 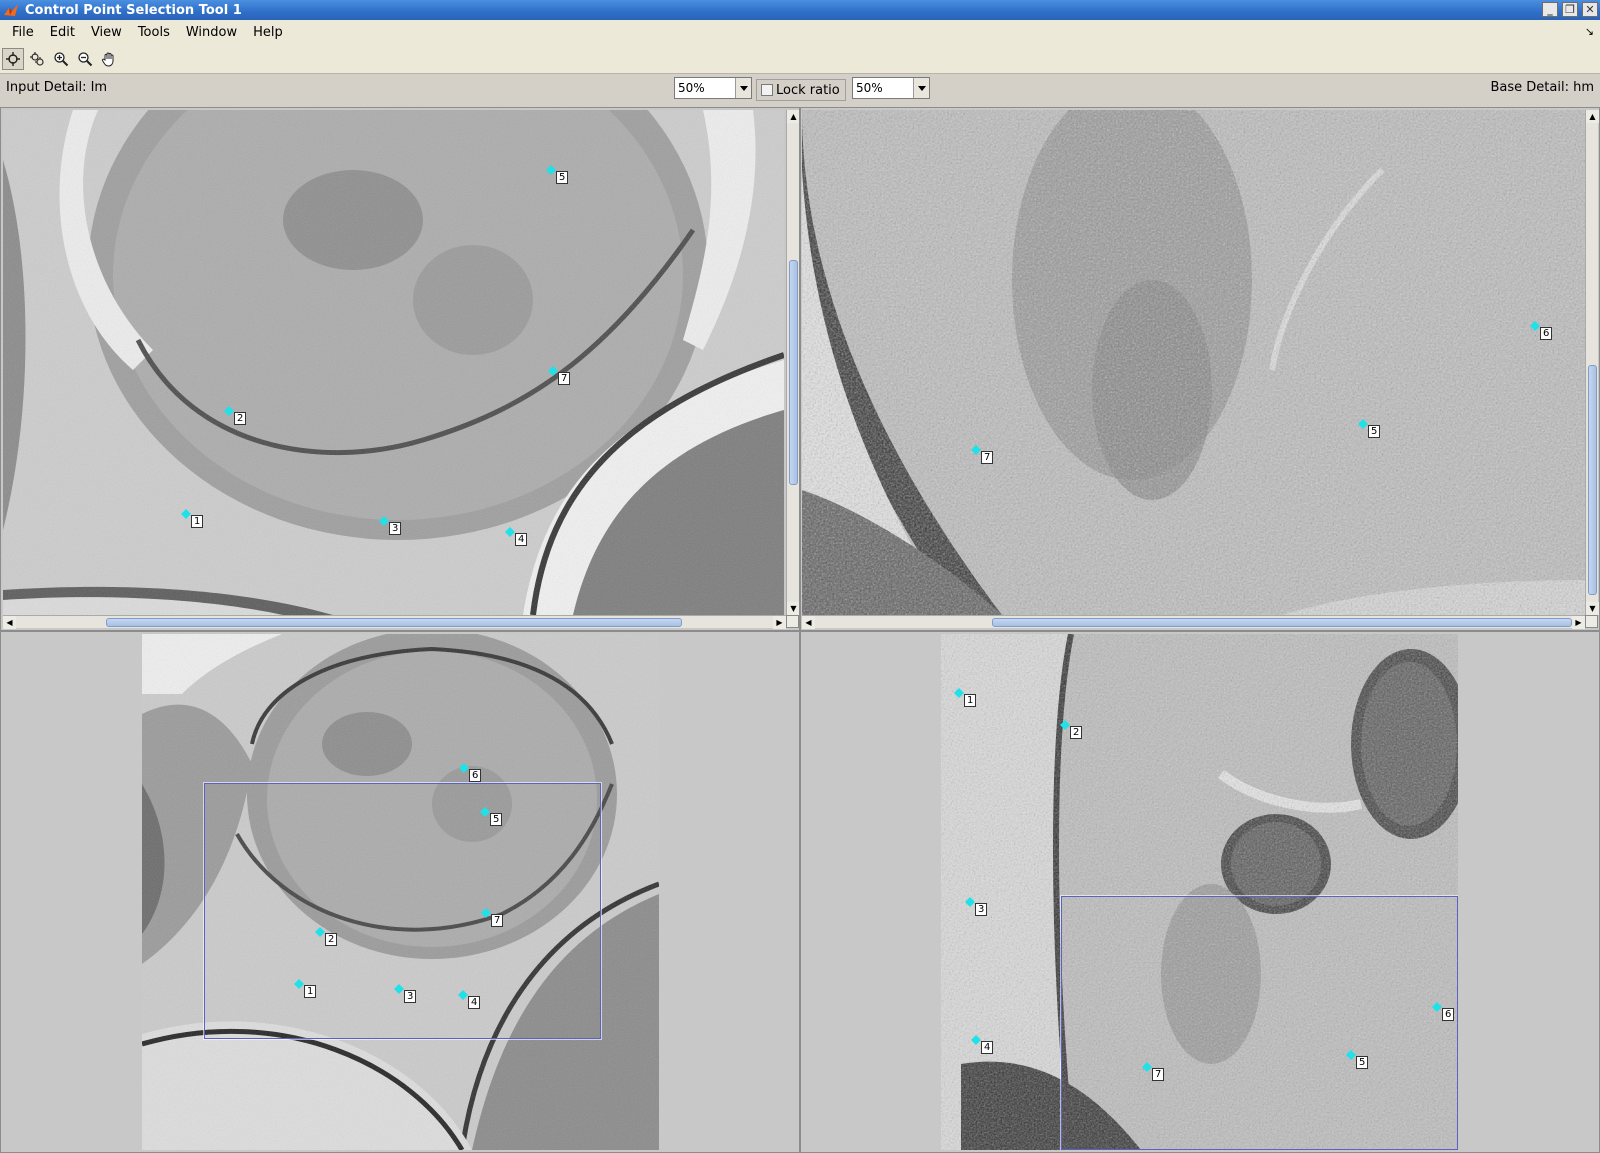 I want to click on input-detail-label: Input Detail: Im, so click(x=57, y=87).